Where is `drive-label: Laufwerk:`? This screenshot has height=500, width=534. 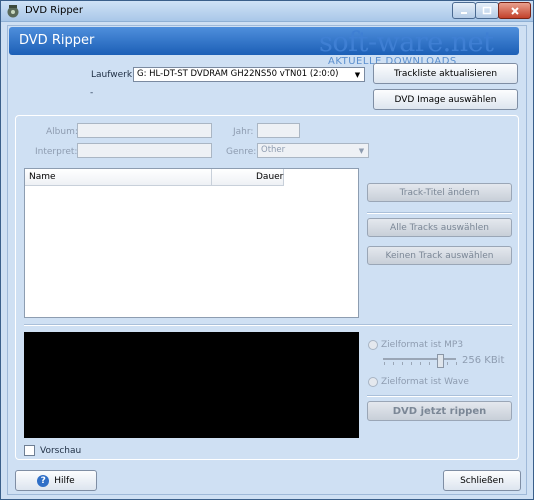 drive-label: Laufwerk: is located at coordinates (113, 75).